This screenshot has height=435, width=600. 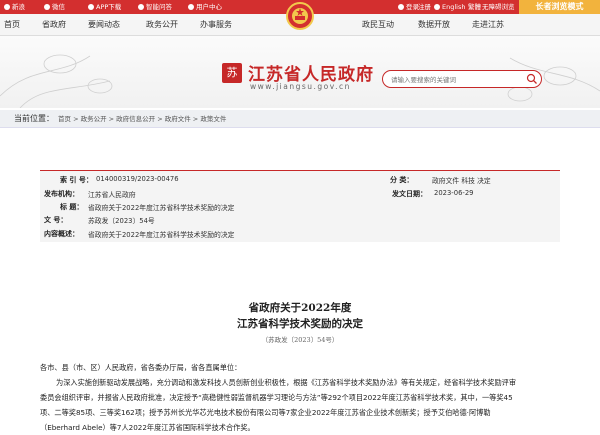 I want to click on meta-category-label: 分 类：, so click(x=402, y=180).